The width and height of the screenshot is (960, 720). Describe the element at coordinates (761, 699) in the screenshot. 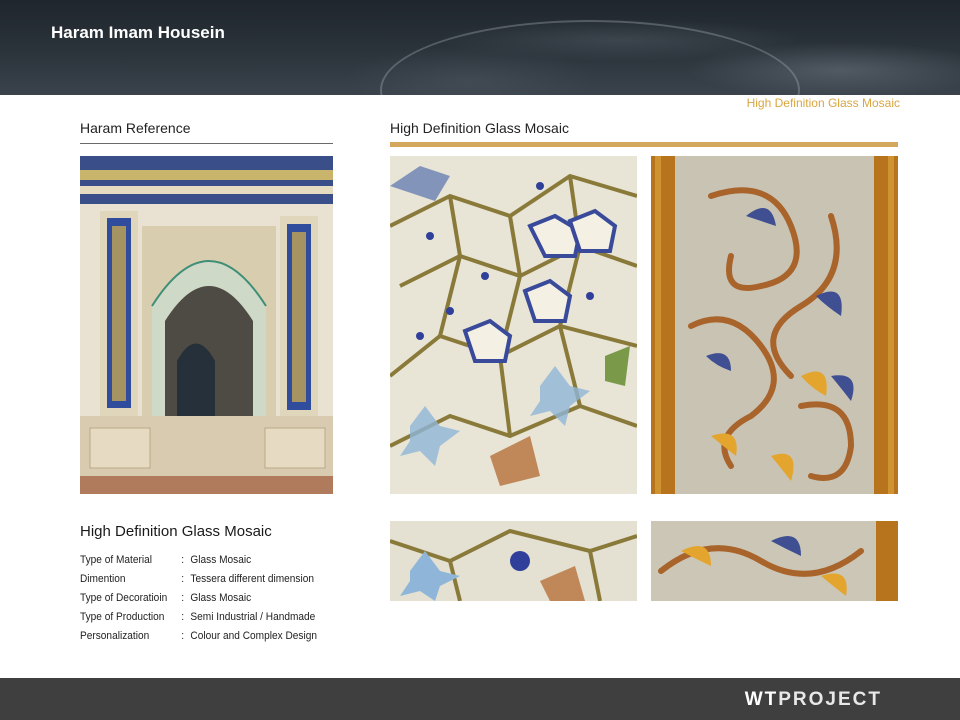

I see `logo-wt-text: WT` at that location.